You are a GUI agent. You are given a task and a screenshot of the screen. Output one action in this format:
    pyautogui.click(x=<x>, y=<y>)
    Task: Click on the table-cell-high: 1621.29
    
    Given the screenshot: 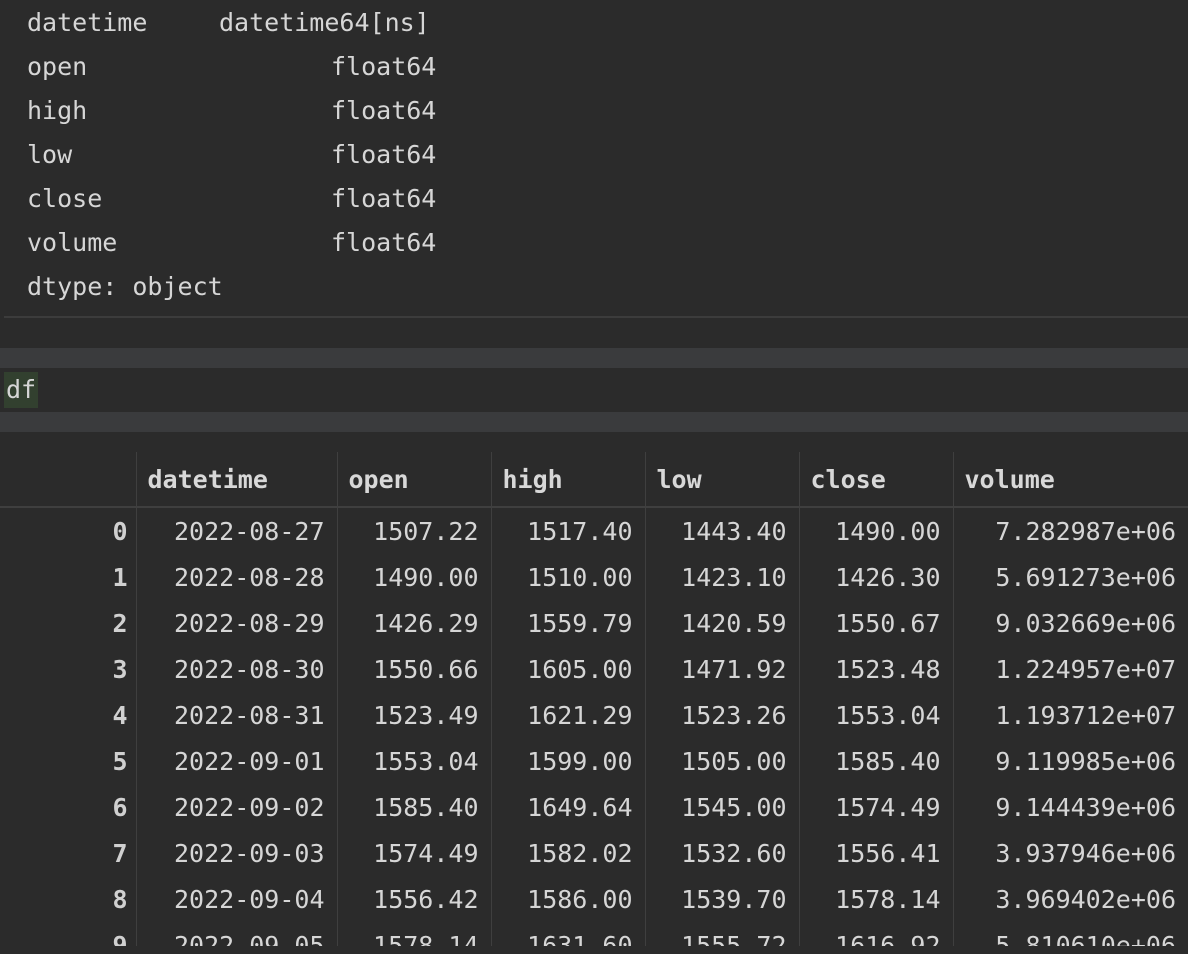 What is the action you would take?
    pyautogui.click(x=567, y=715)
    